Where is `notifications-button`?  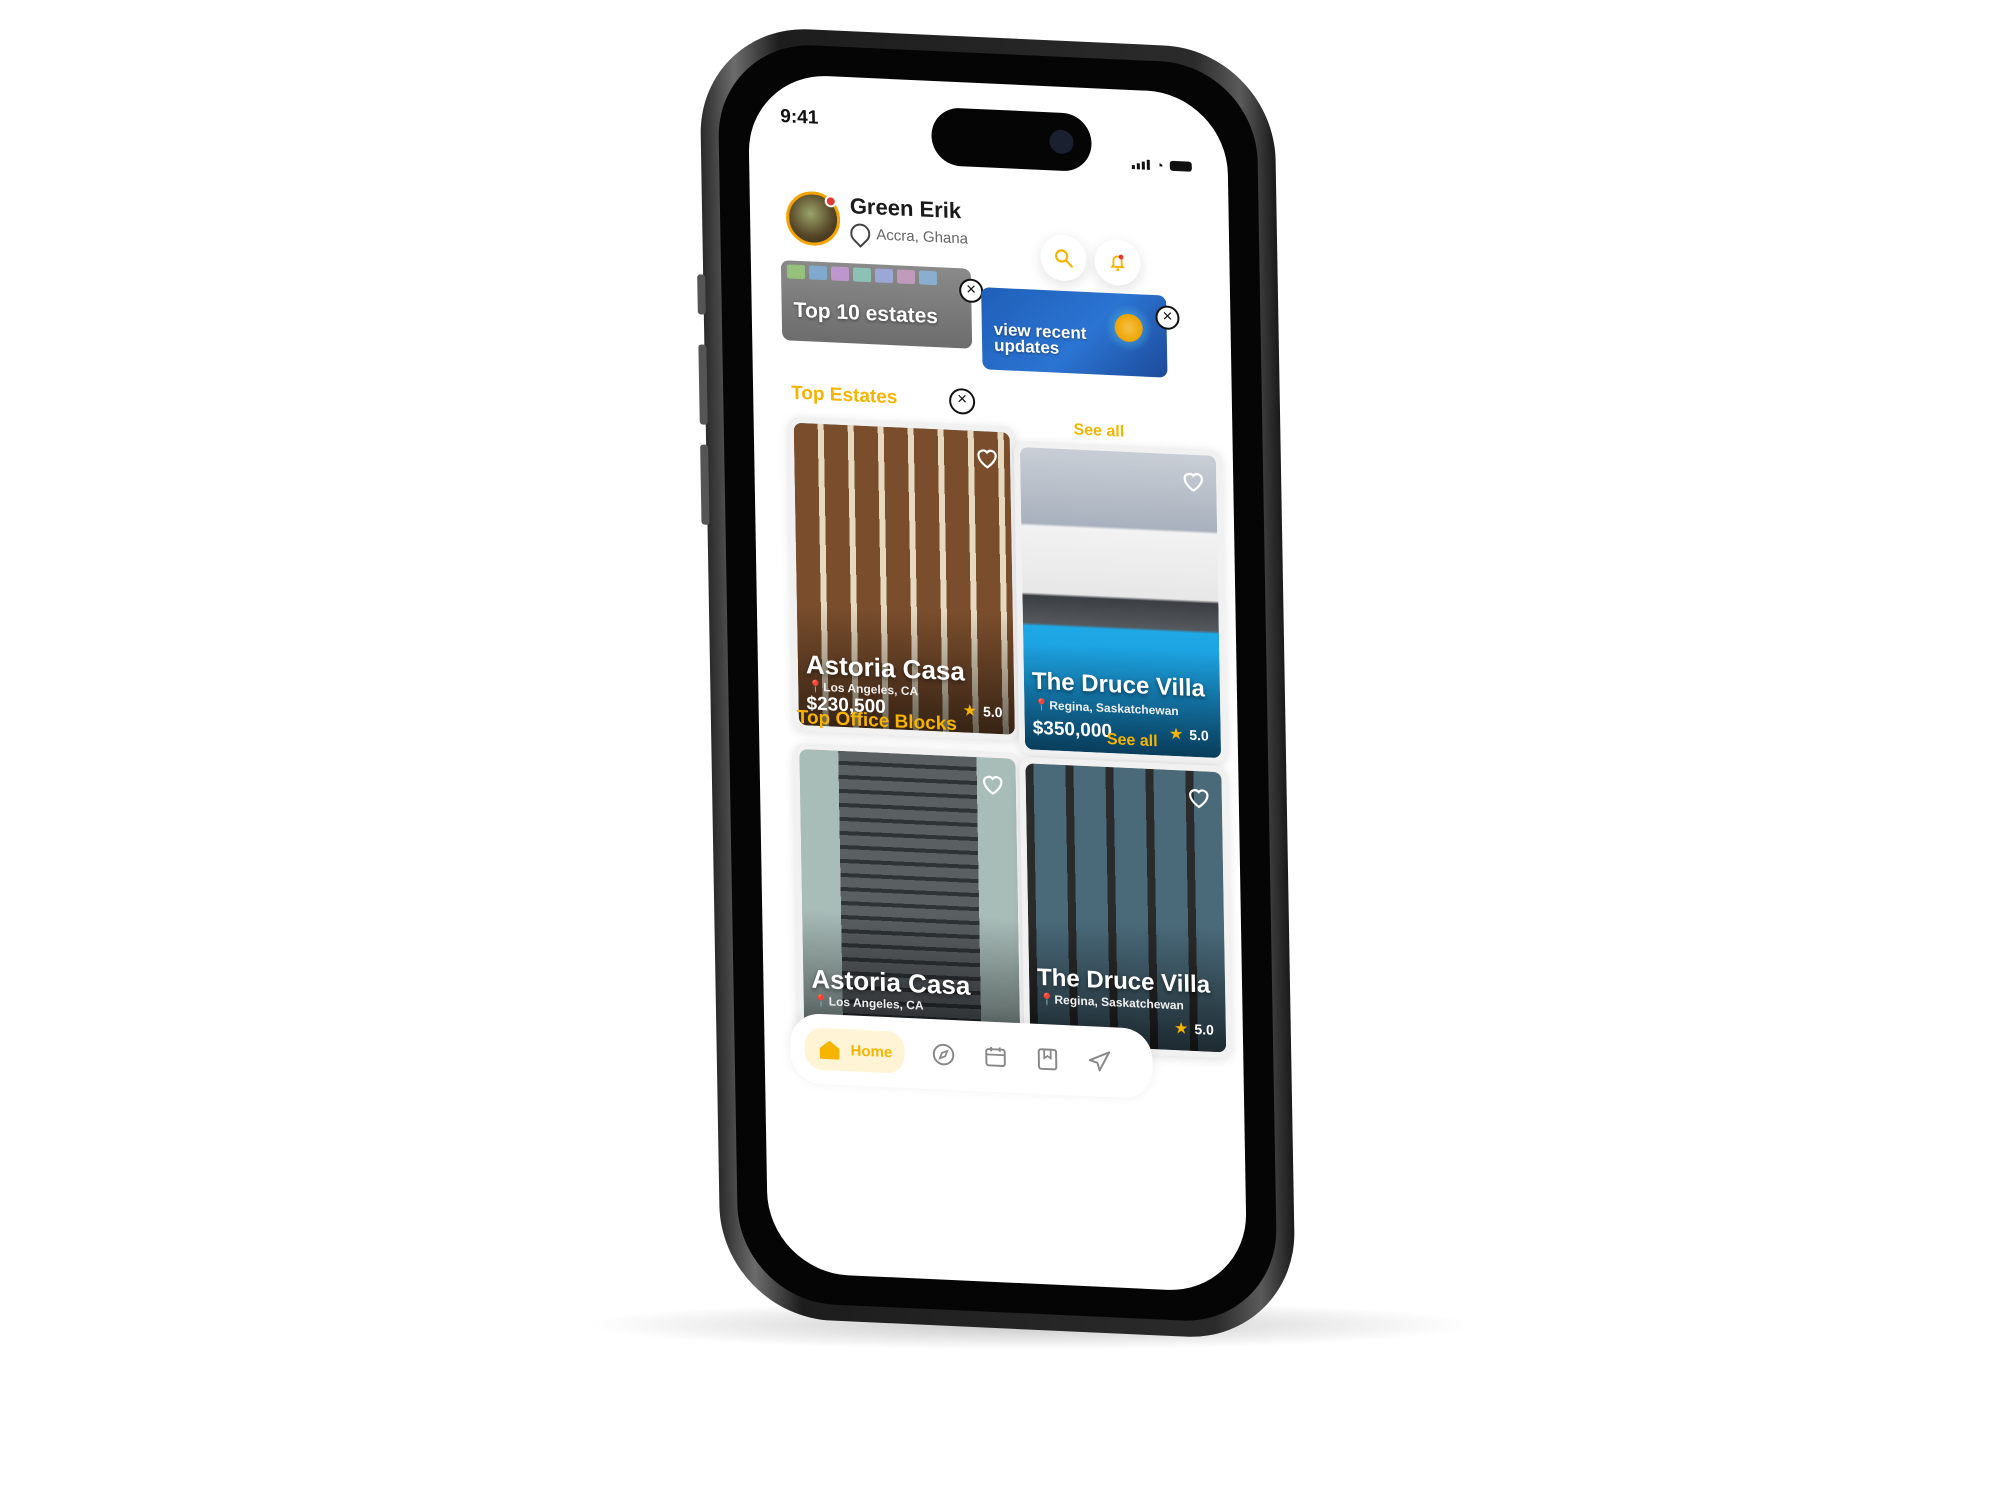
notifications-button is located at coordinates (1117, 262).